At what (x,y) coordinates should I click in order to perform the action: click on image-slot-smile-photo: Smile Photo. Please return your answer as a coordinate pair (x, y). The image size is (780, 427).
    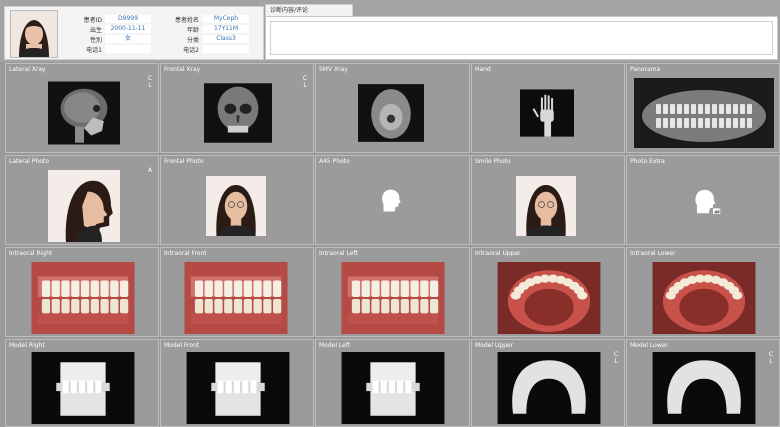
    Looking at the image, I should click on (548, 200).